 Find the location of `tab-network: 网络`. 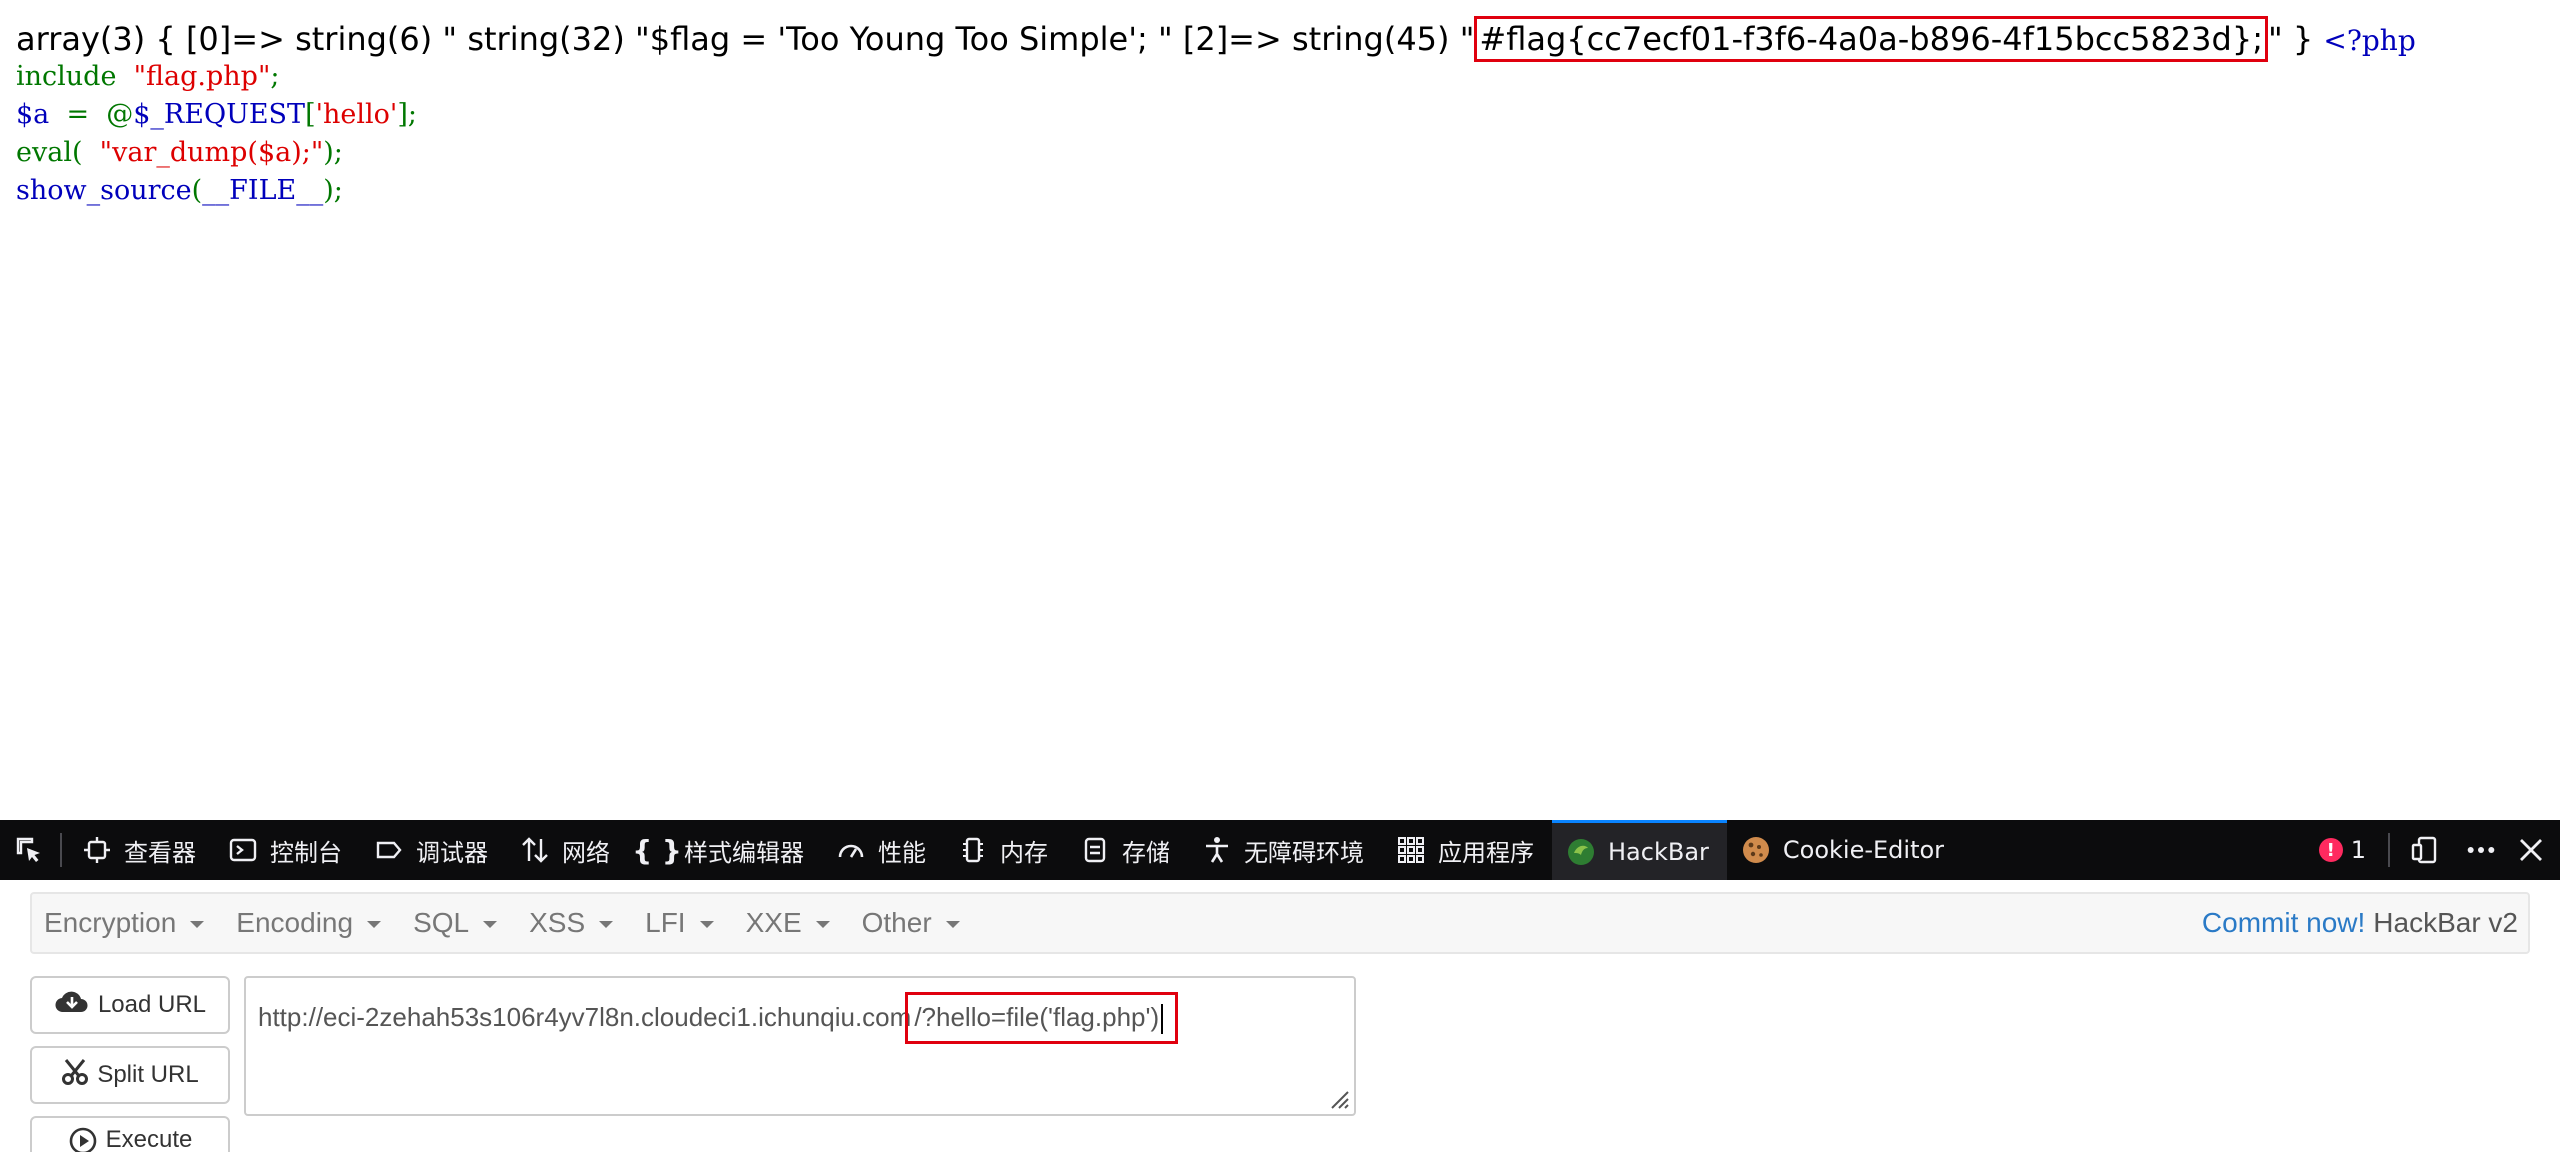

tab-network: 网络 is located at coordinates (567, 850).